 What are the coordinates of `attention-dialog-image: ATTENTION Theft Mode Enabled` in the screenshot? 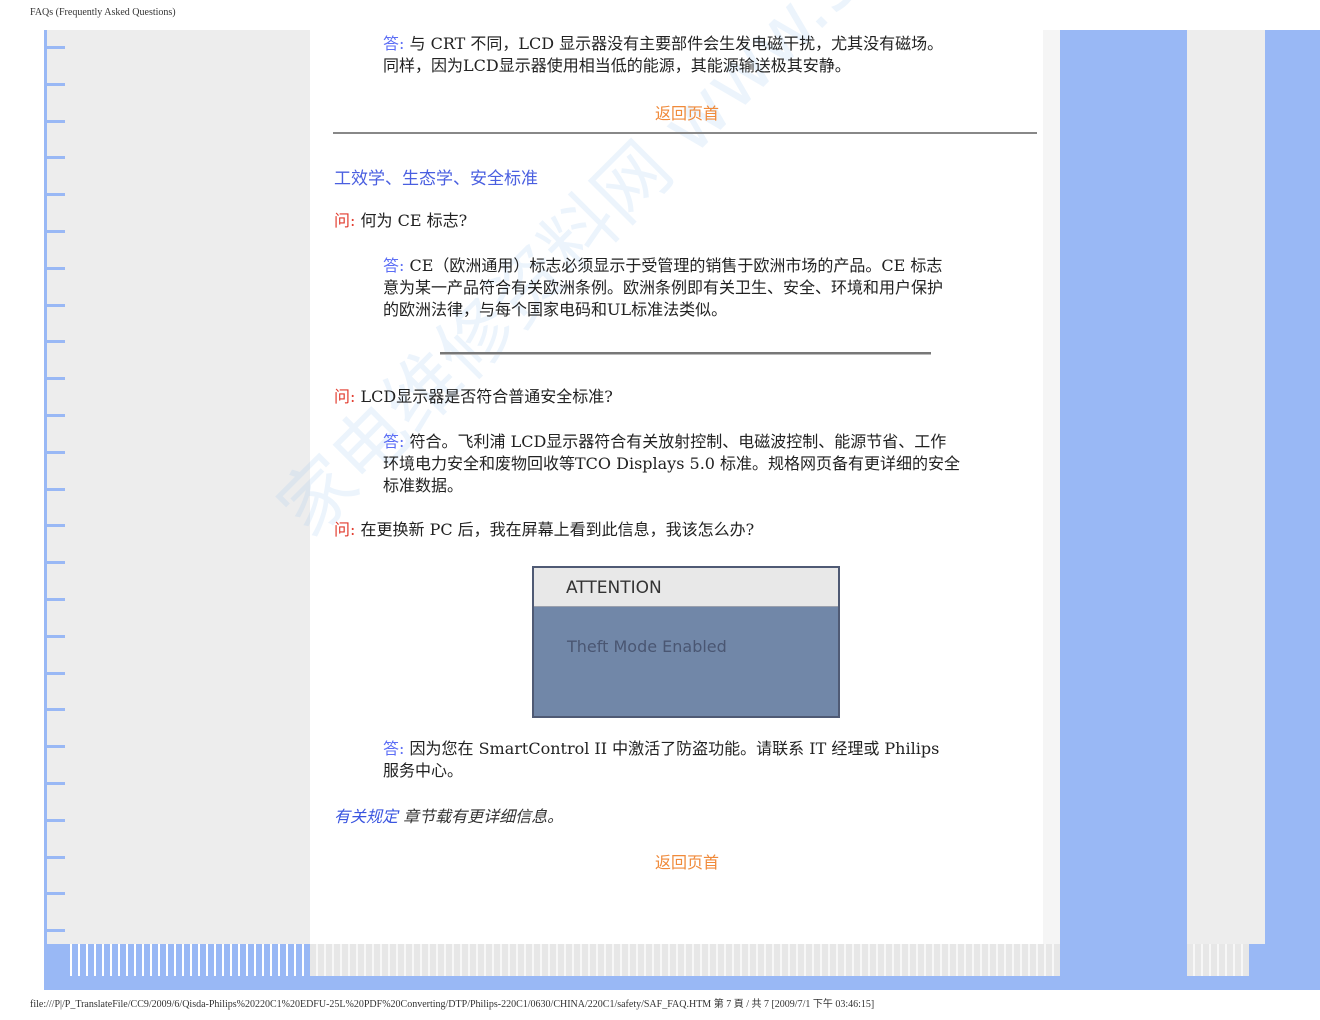 It's located at (686, 642).